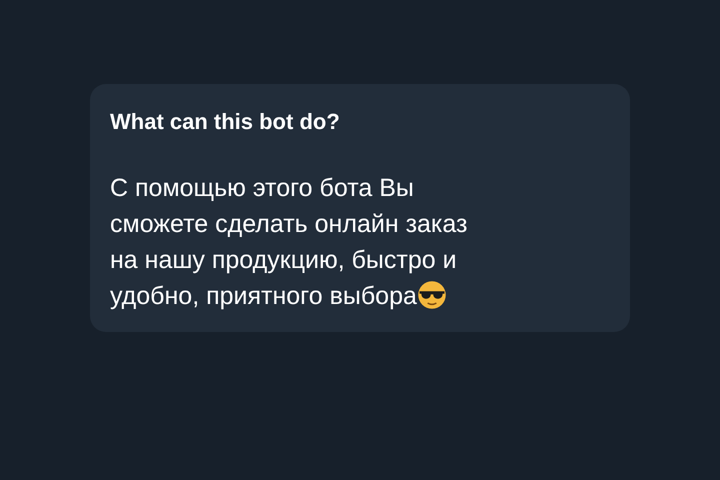  Describe the element at coordinates (289, 224) in the screenshot. I see `description-line: сможете сделать онлайн заказ` at that location.